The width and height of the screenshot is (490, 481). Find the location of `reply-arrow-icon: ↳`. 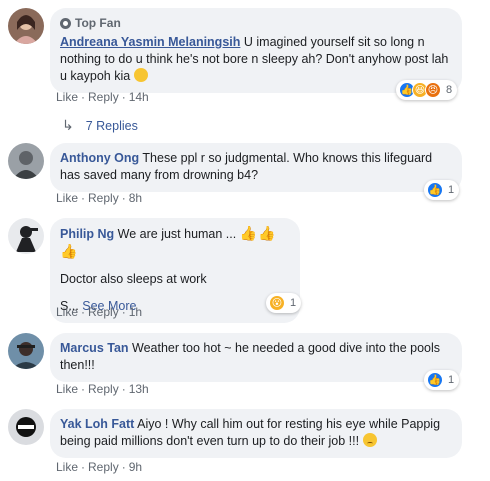

reply-arrow-icon: ↳ is located at coordinates (68, 125).